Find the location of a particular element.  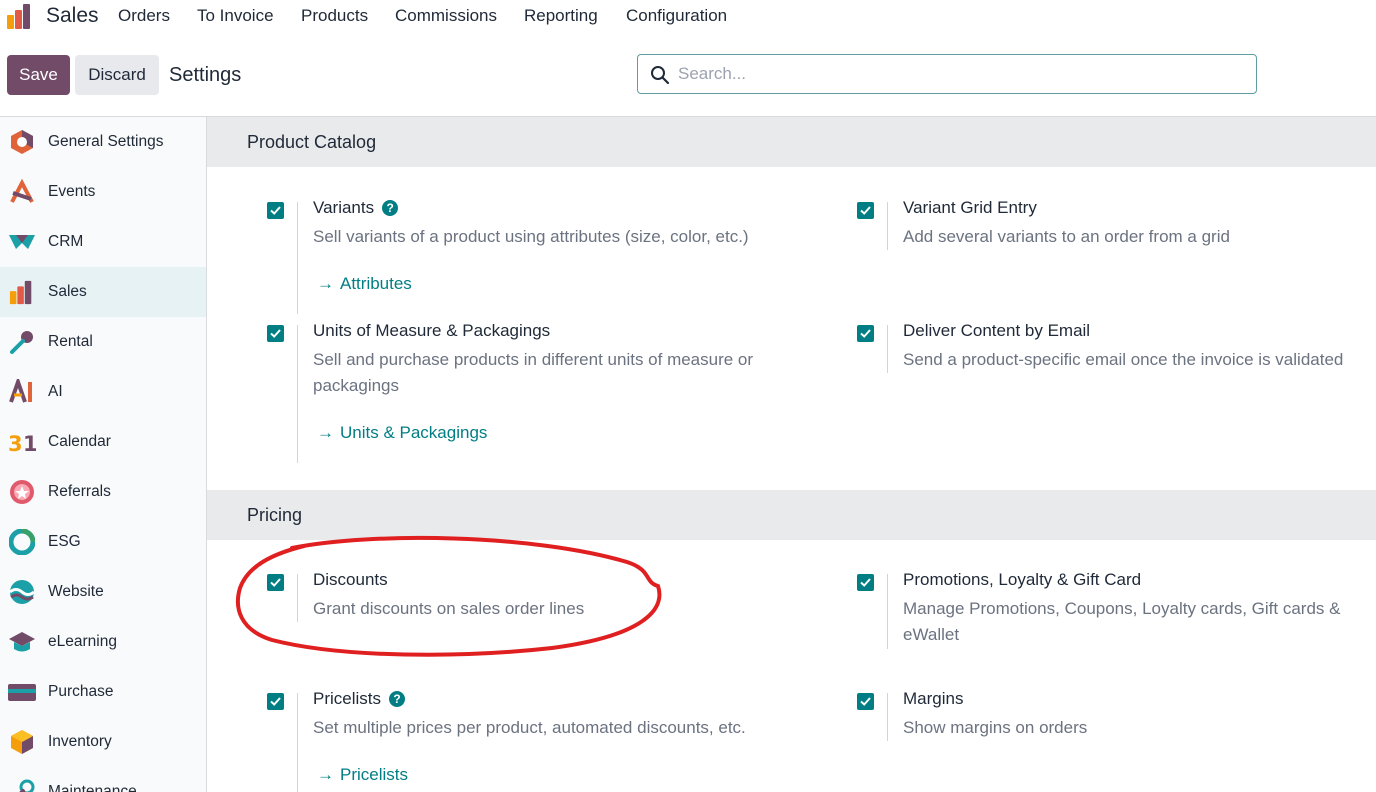

events-icon is located at coordinates (22, 192).